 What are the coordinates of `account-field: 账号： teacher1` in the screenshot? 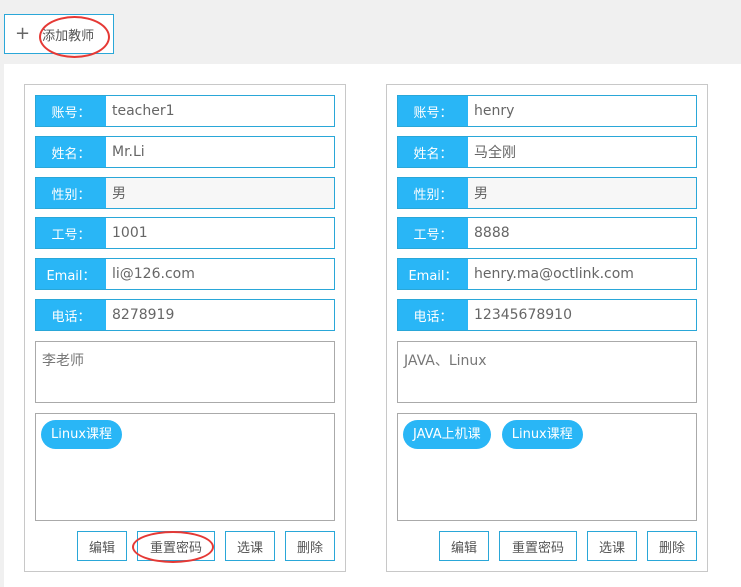 It's located at (185, 111).